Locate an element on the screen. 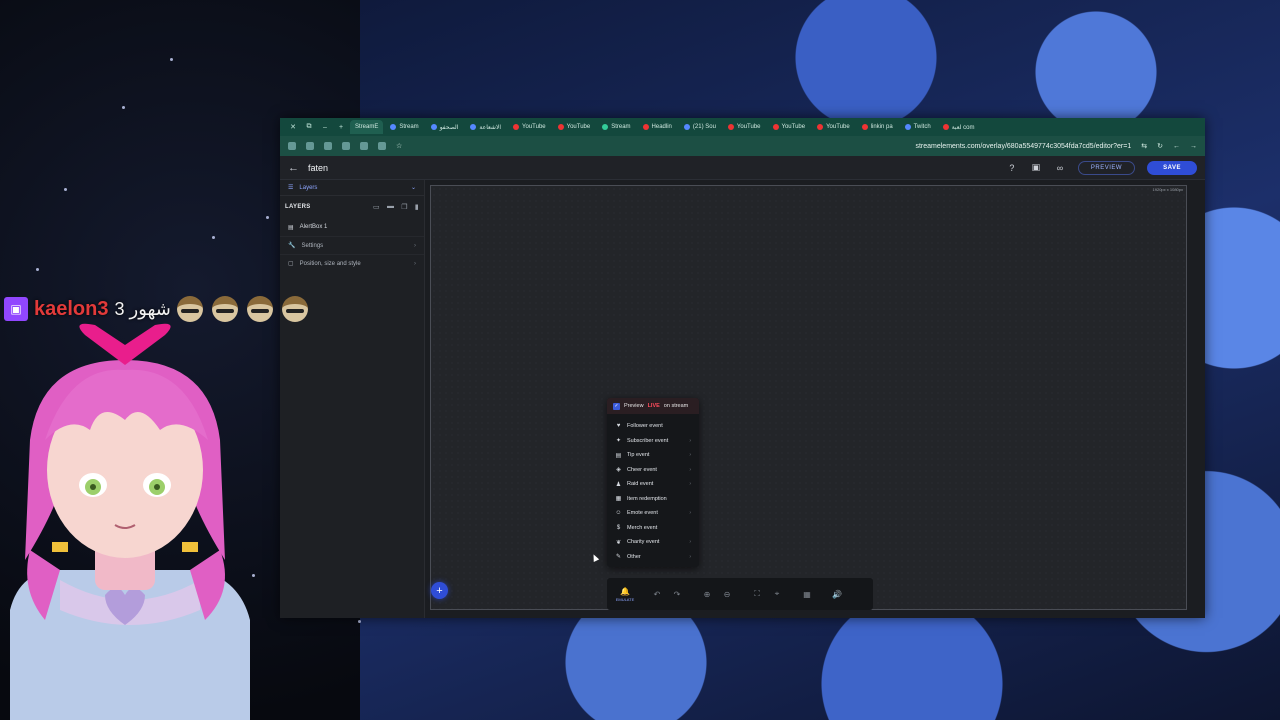  center-icon: ⌖ is located at coordinates (777, 594).